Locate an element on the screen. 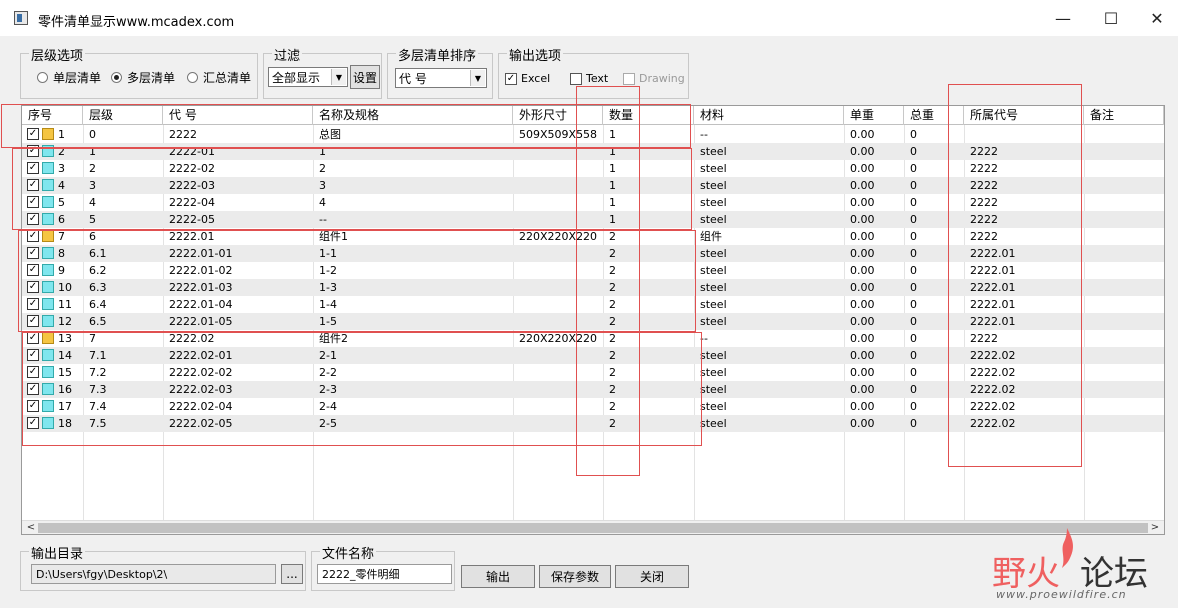 The height and width of the screenshot is (608, 1178). save-params-button: 保存参数 is located at coordinates (575, 576).